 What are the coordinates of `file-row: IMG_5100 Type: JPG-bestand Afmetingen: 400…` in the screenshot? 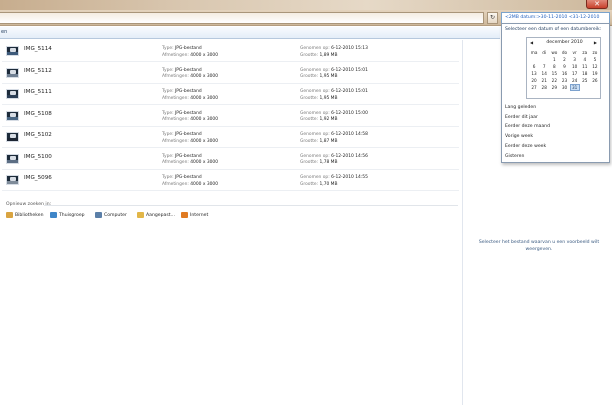 It's located at (230, 159).